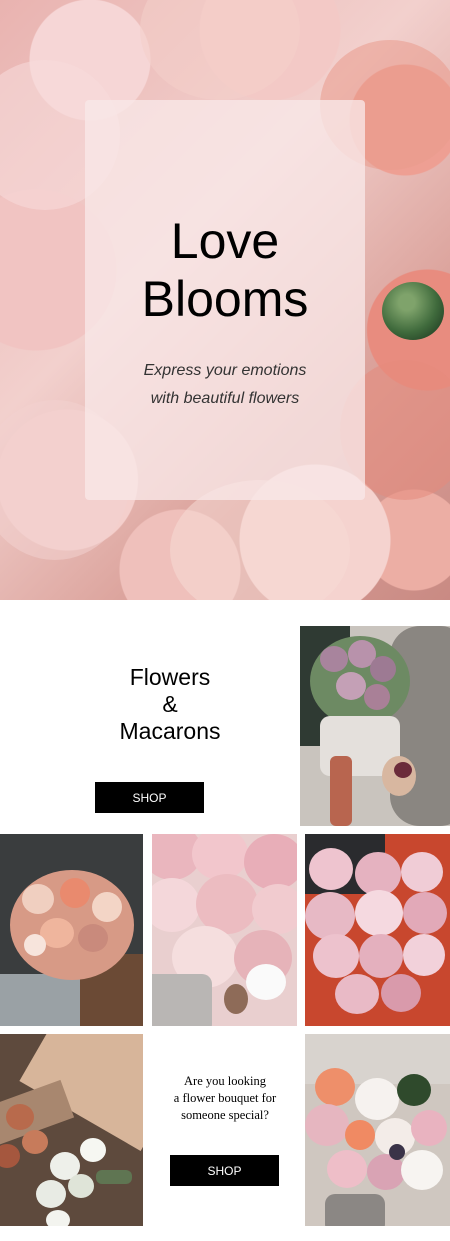  What do you see at coordinates (225, 270) in the screenshot?
I see `hero-title: Love Blooms` at bounding box center [225, 270].